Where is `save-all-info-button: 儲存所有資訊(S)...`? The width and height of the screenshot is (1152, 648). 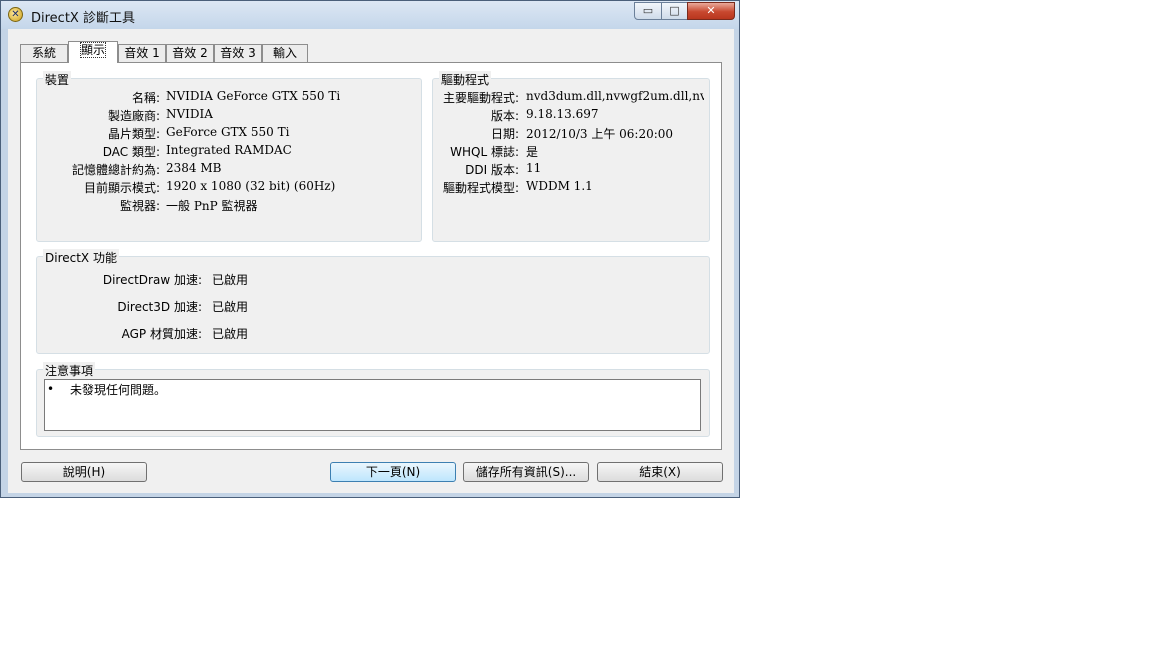
save-all-info-button: 儲存所有資訊(S)... is located at coordinates (526, 472).